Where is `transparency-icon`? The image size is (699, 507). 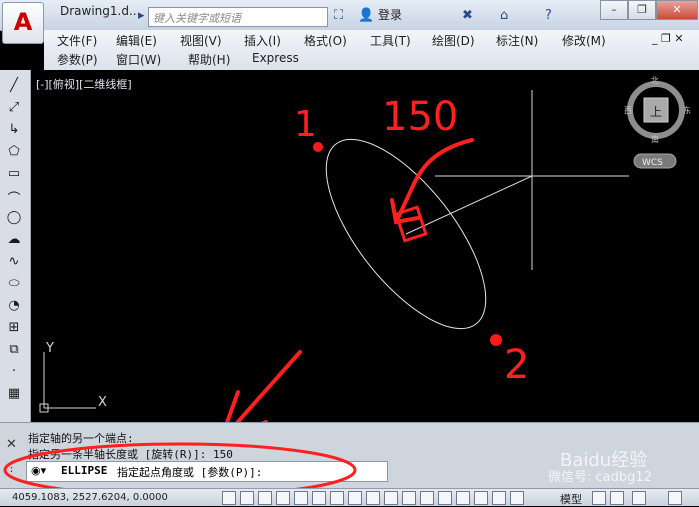 transparency-icon is located at coordinates (427, 498).